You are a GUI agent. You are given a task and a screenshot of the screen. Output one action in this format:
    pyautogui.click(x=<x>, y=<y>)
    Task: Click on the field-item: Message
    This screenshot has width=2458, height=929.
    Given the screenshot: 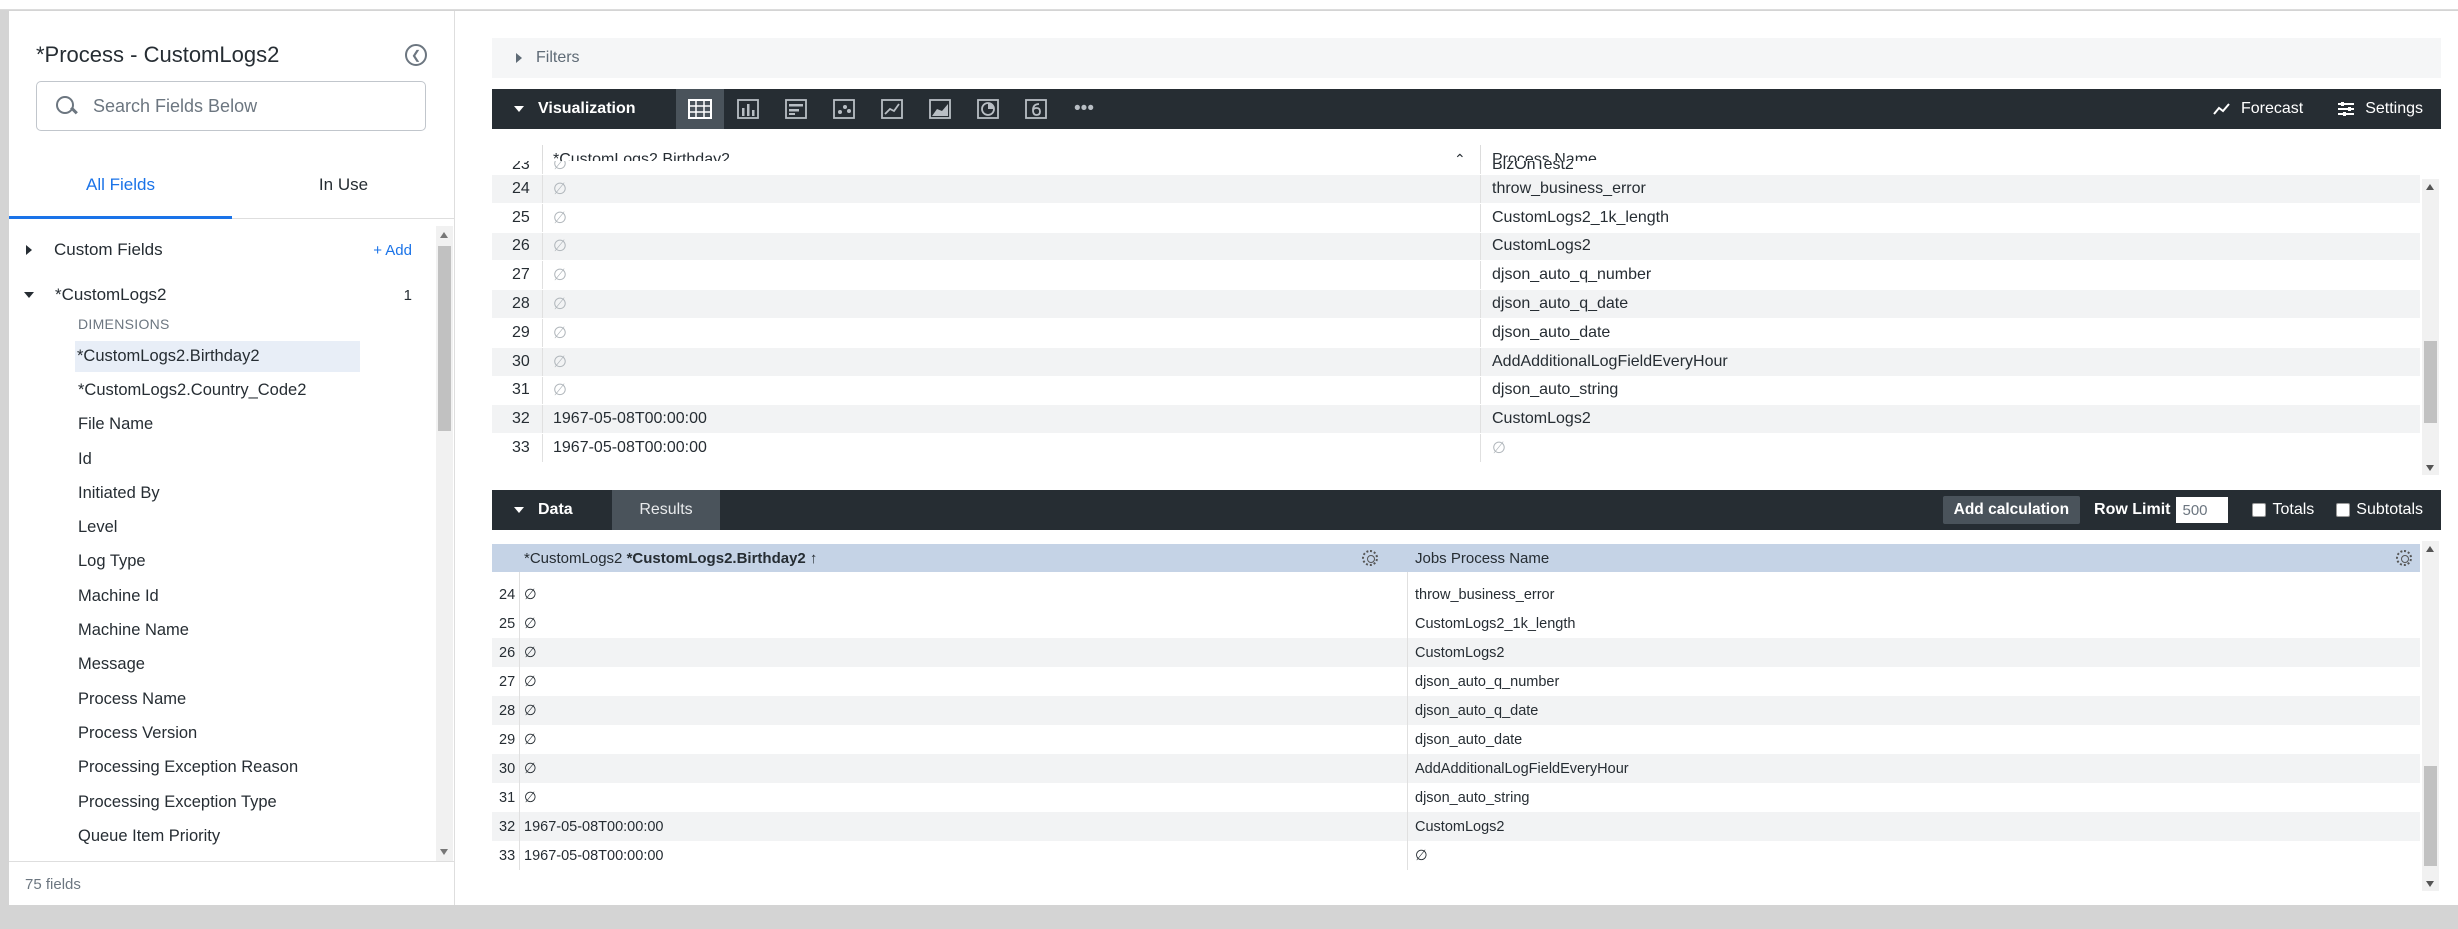 What is the action you would take?
    pyautogui.click(x=219, y=665)
    